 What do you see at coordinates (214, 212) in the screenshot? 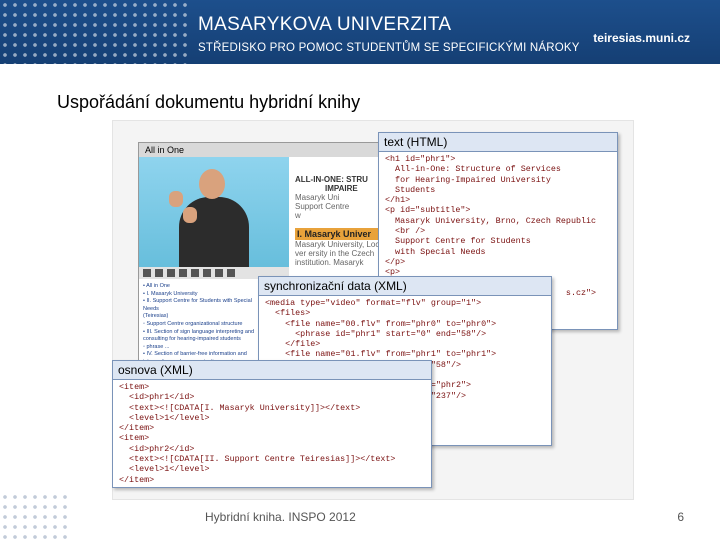
I see `sign-language-video` at bounding box center [214, 212].